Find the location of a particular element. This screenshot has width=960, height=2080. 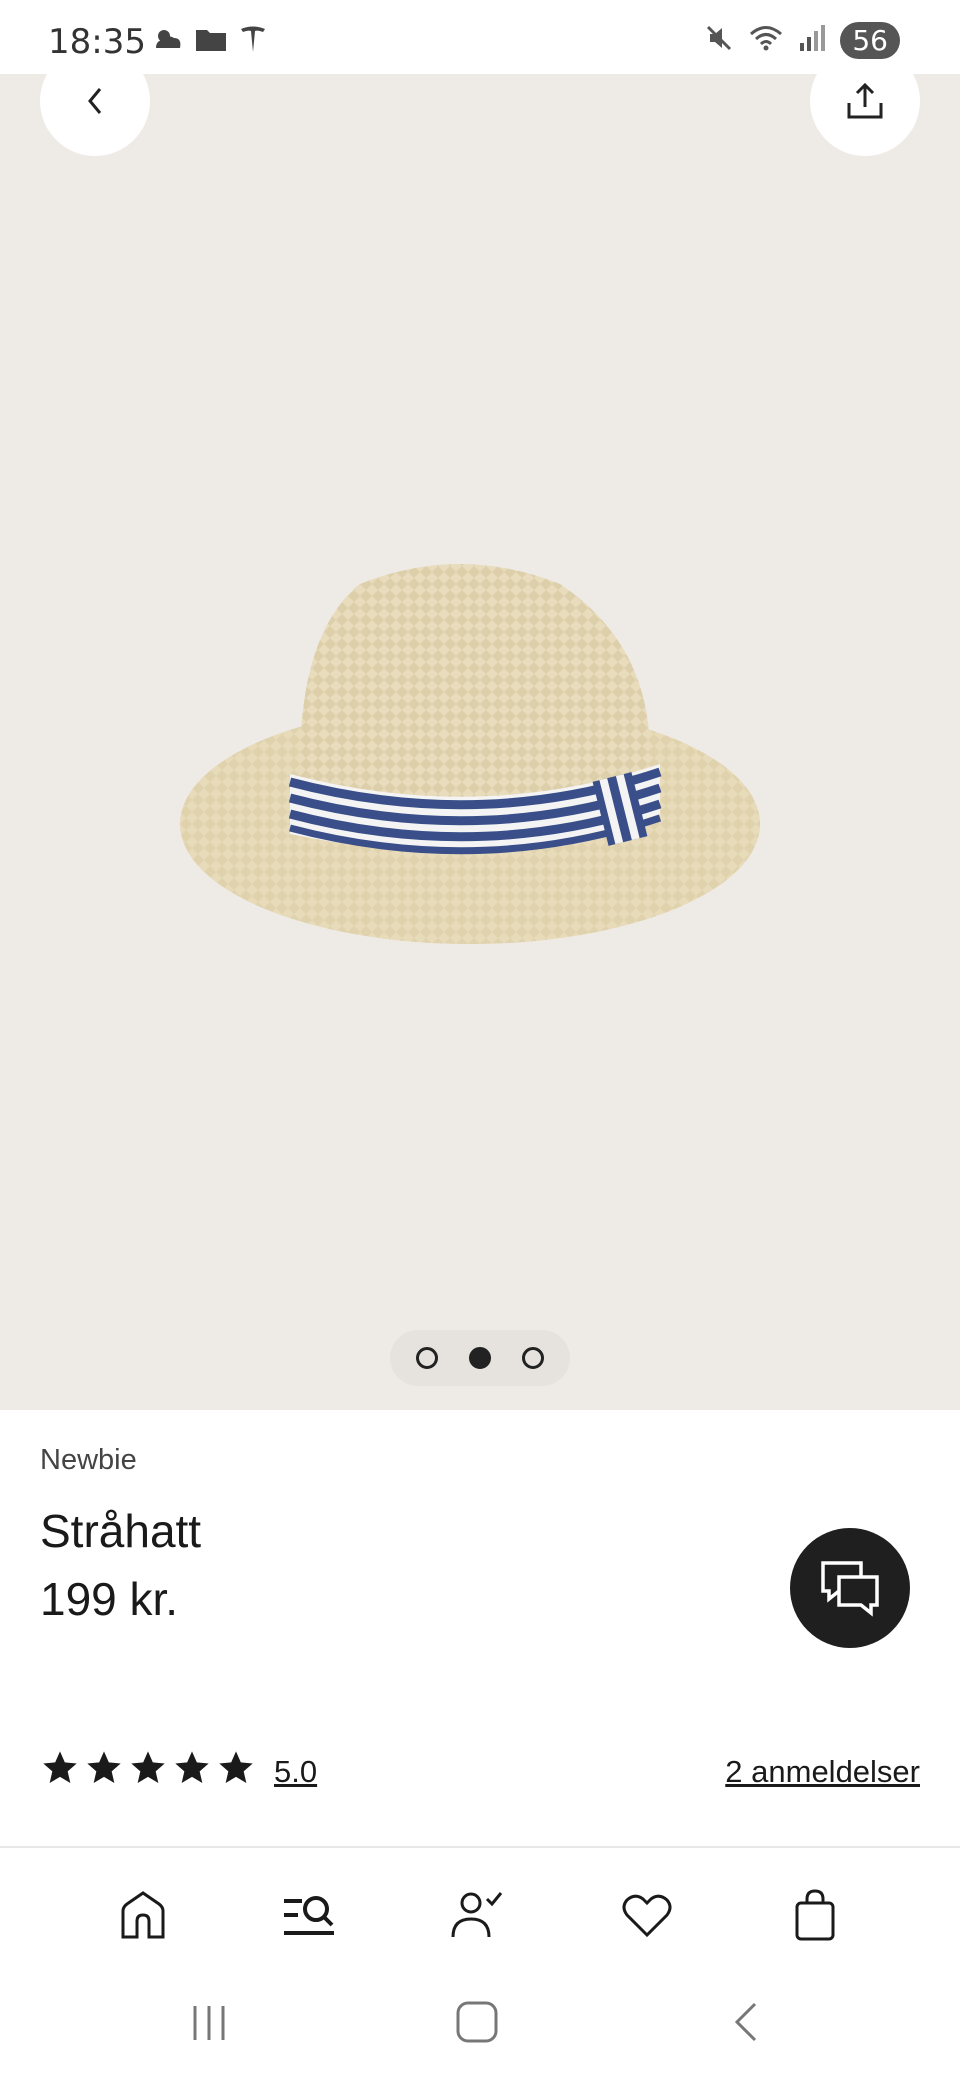

nav-home is located at coordinates (143, 1915).